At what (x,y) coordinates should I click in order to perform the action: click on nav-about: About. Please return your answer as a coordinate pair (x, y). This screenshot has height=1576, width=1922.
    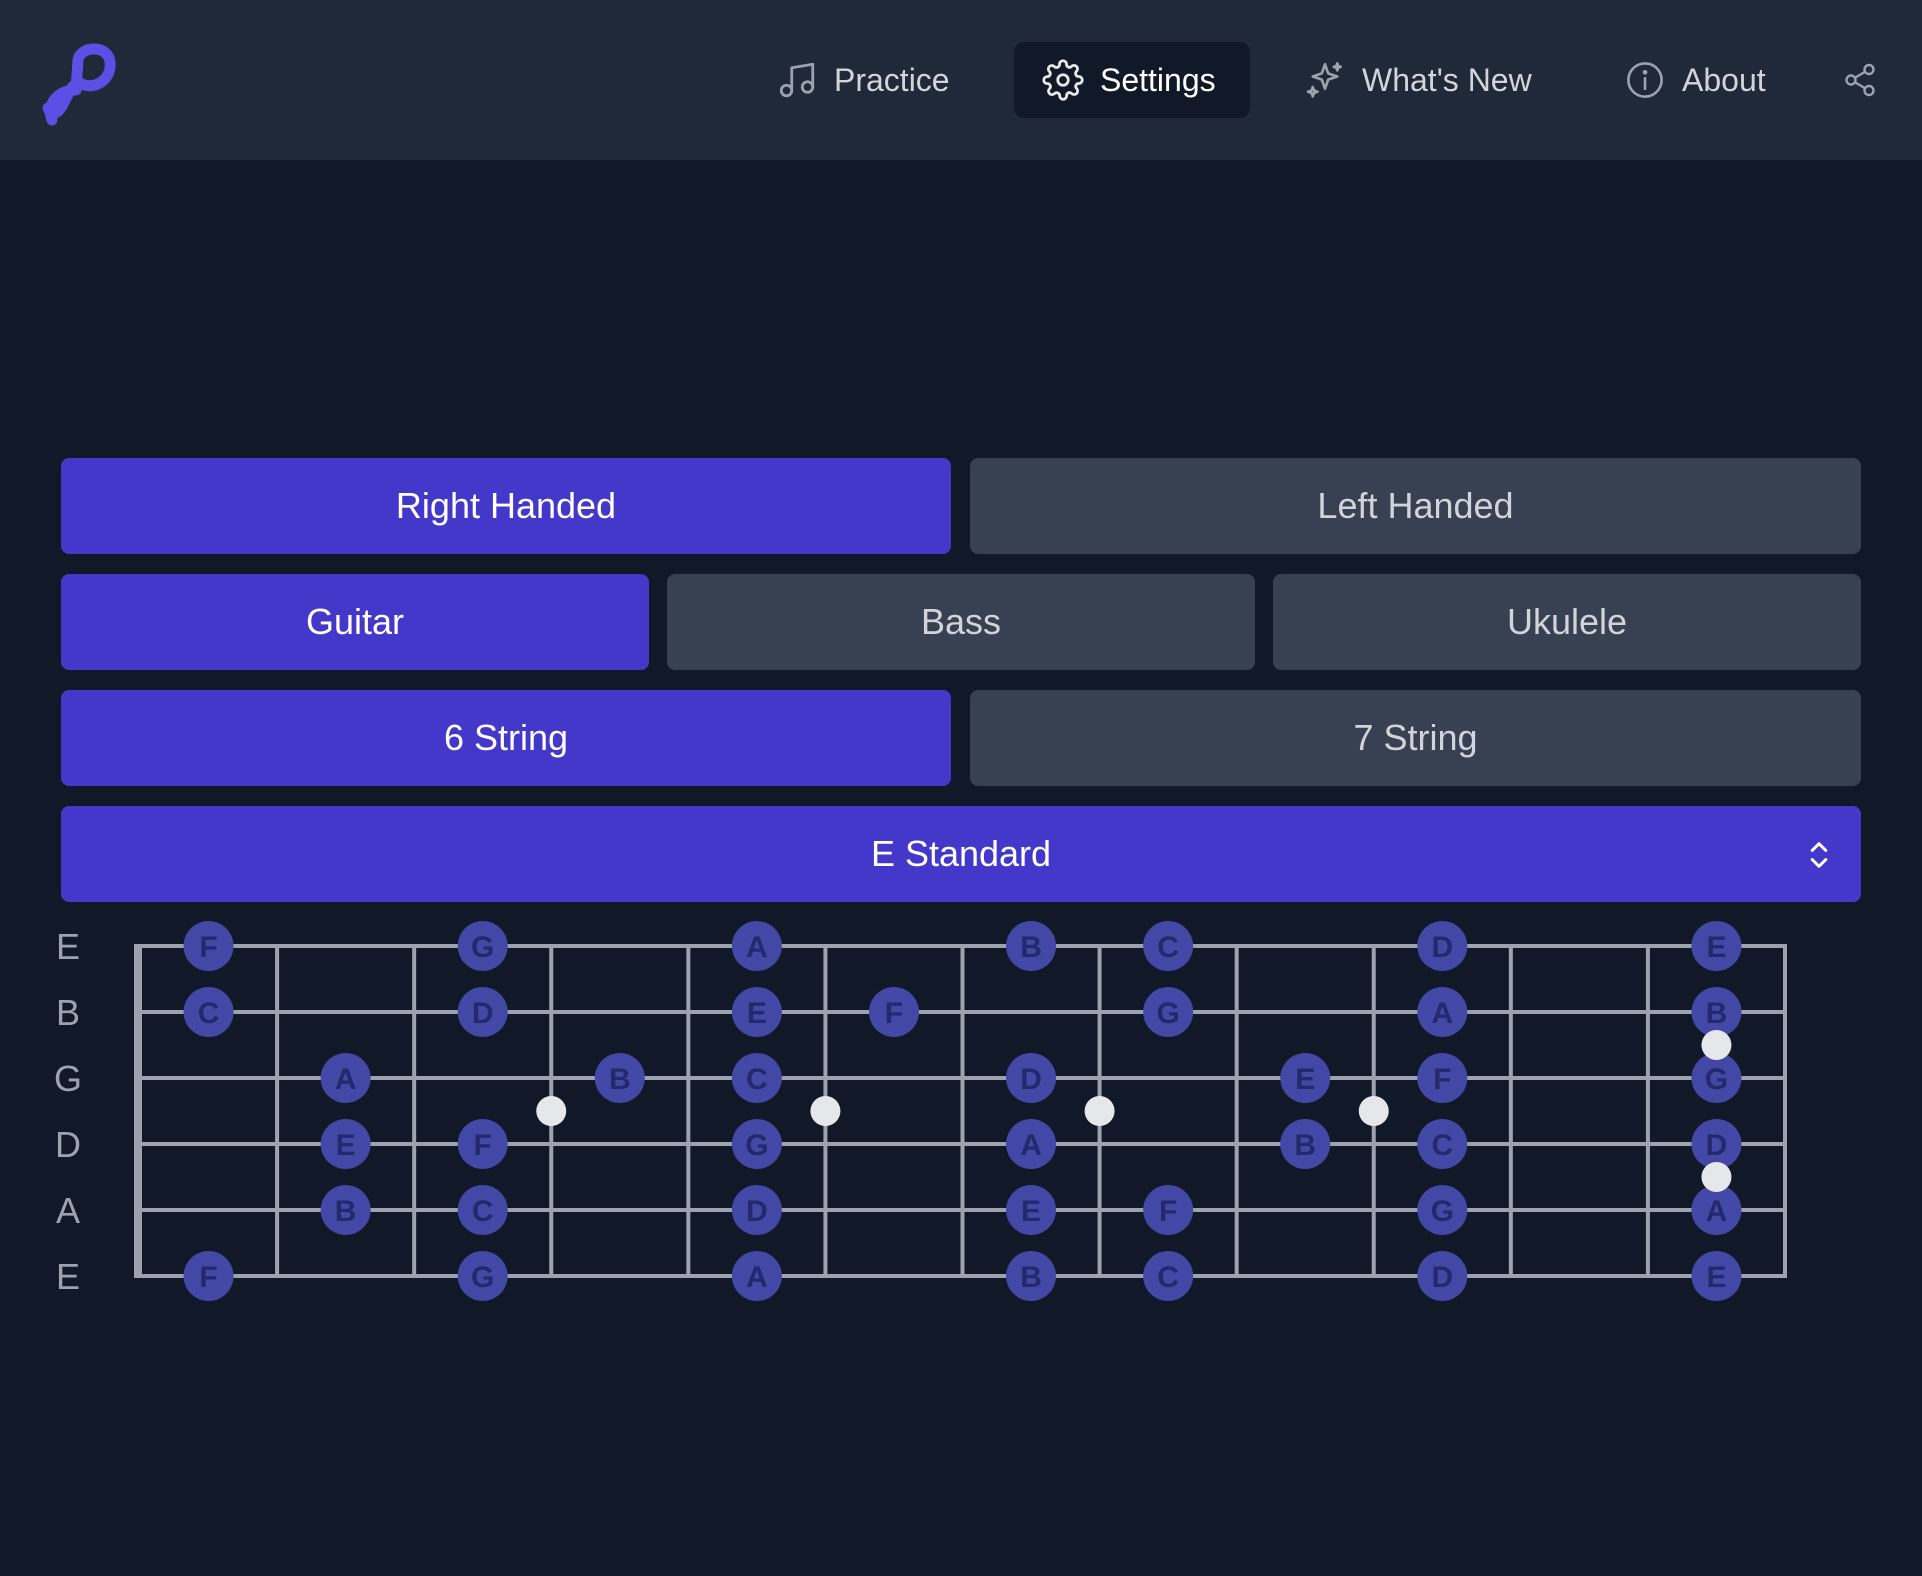
    Looking at the image, I should click on (1695, 80).